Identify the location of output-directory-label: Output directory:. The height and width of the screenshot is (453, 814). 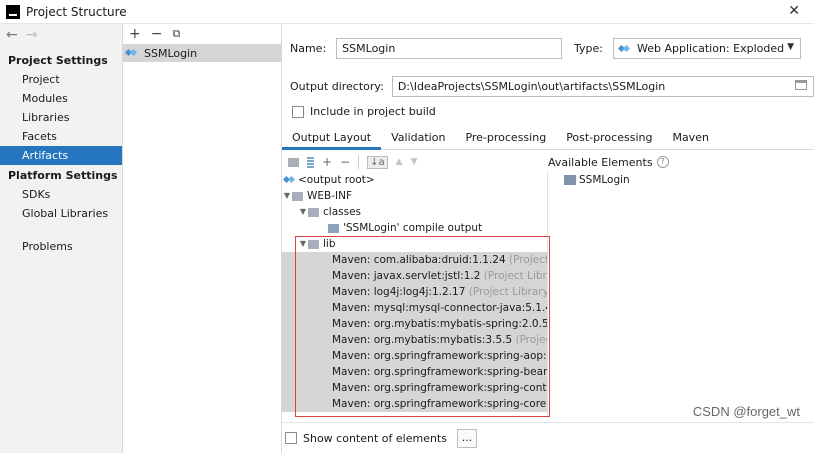
(337, 86).